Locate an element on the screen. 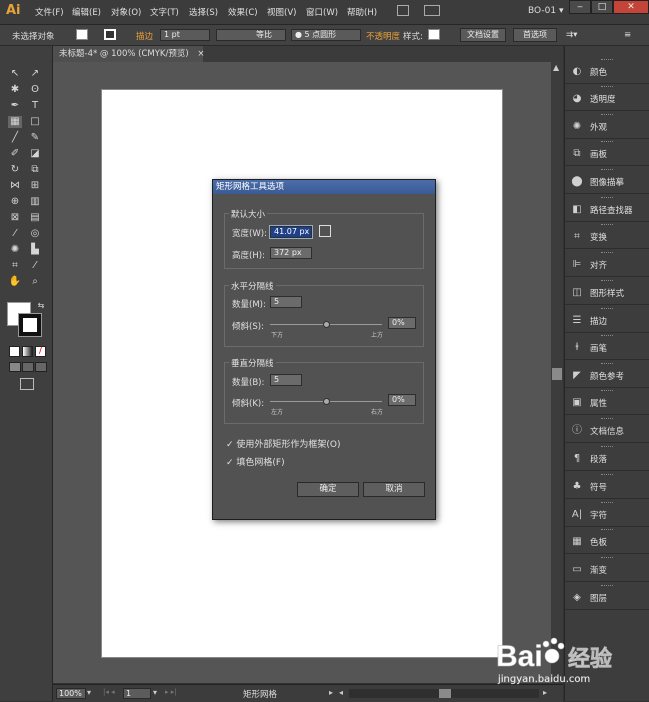  rotate-tool-icon: ↻ is located at coordinates (15, 170).